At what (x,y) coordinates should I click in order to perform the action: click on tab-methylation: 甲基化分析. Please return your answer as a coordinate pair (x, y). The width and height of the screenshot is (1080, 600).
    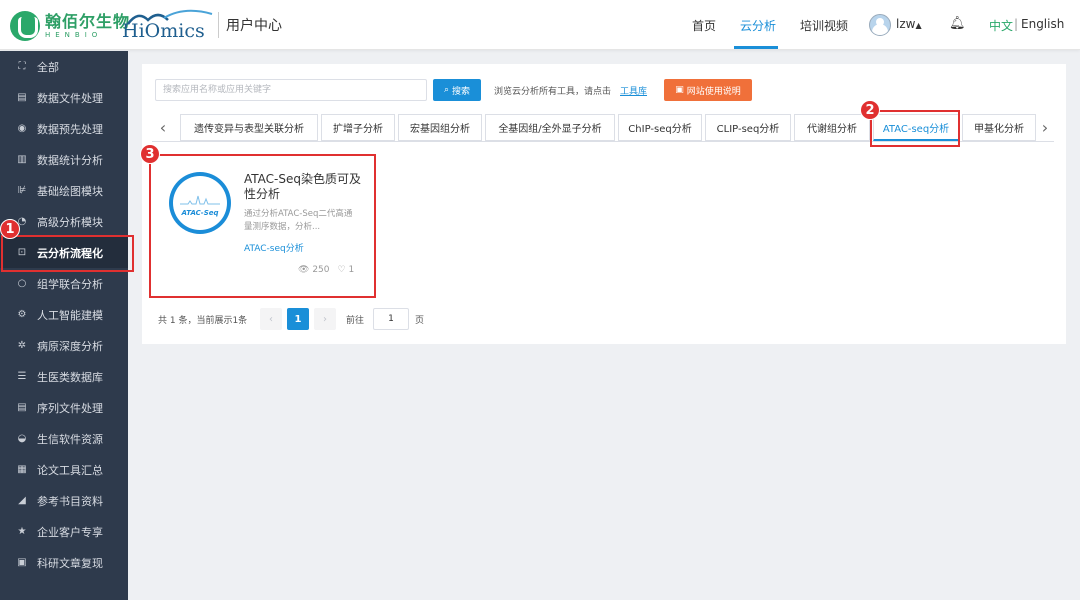
    Looking at the image, I should click on (999, 127).